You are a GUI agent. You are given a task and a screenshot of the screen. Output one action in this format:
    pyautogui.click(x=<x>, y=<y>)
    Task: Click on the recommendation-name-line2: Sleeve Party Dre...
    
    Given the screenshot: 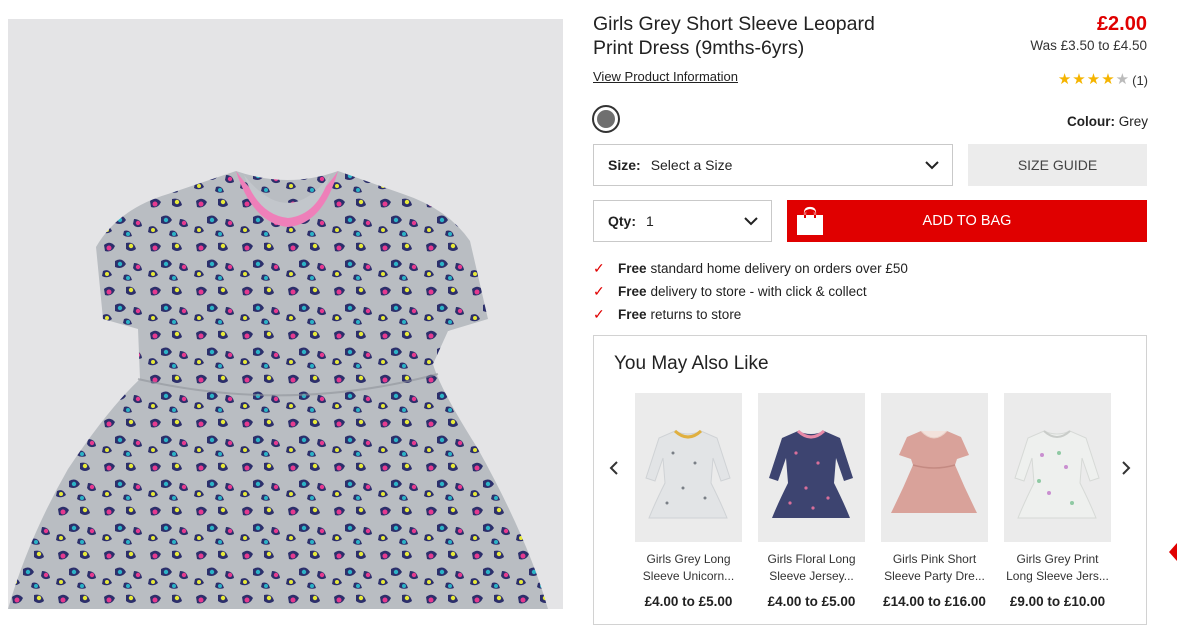 What is the action you would take?
    pyautogui.click(x=934, y=576)
    